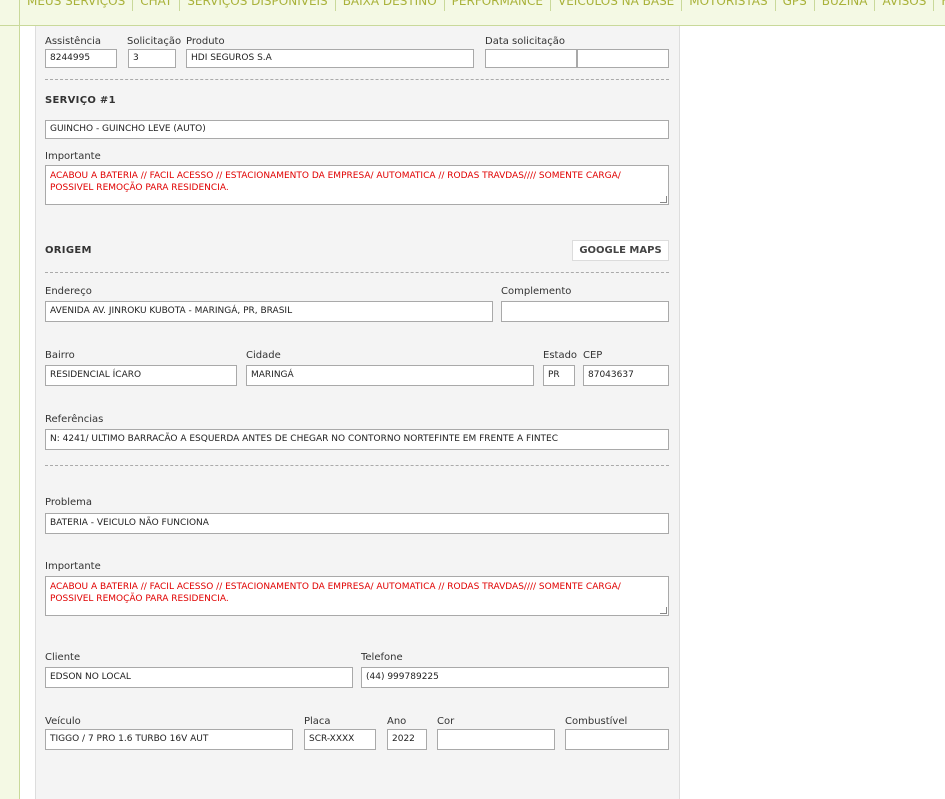 The image size is (945, 799). Describe the element at coordinates (77, 5) in the screenshot. I see `nav-item-meus-servicos: MEUS SERVIÇOS` at that location.